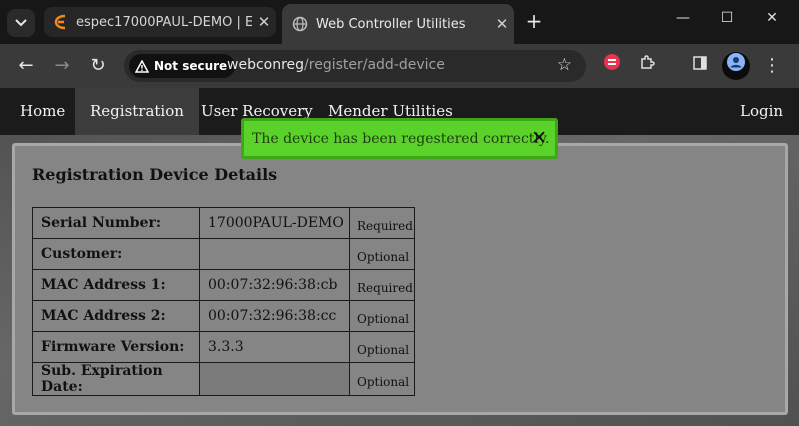 The height and width of the screenshot is (426, 799). What do you see at coordinates (274, 285) in the screenshot?
I see `field-value: 00:07:32:96:38:cb` at bounding box center [274, 285].